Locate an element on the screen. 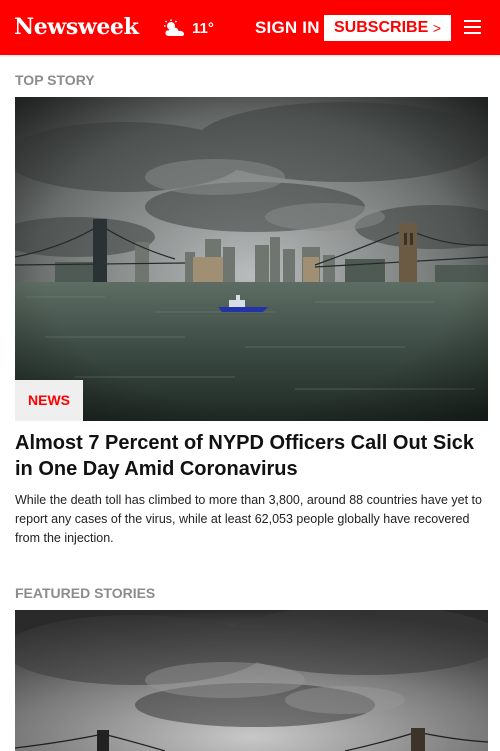  category-tag: NEWS is located at coordinates (49, 400).